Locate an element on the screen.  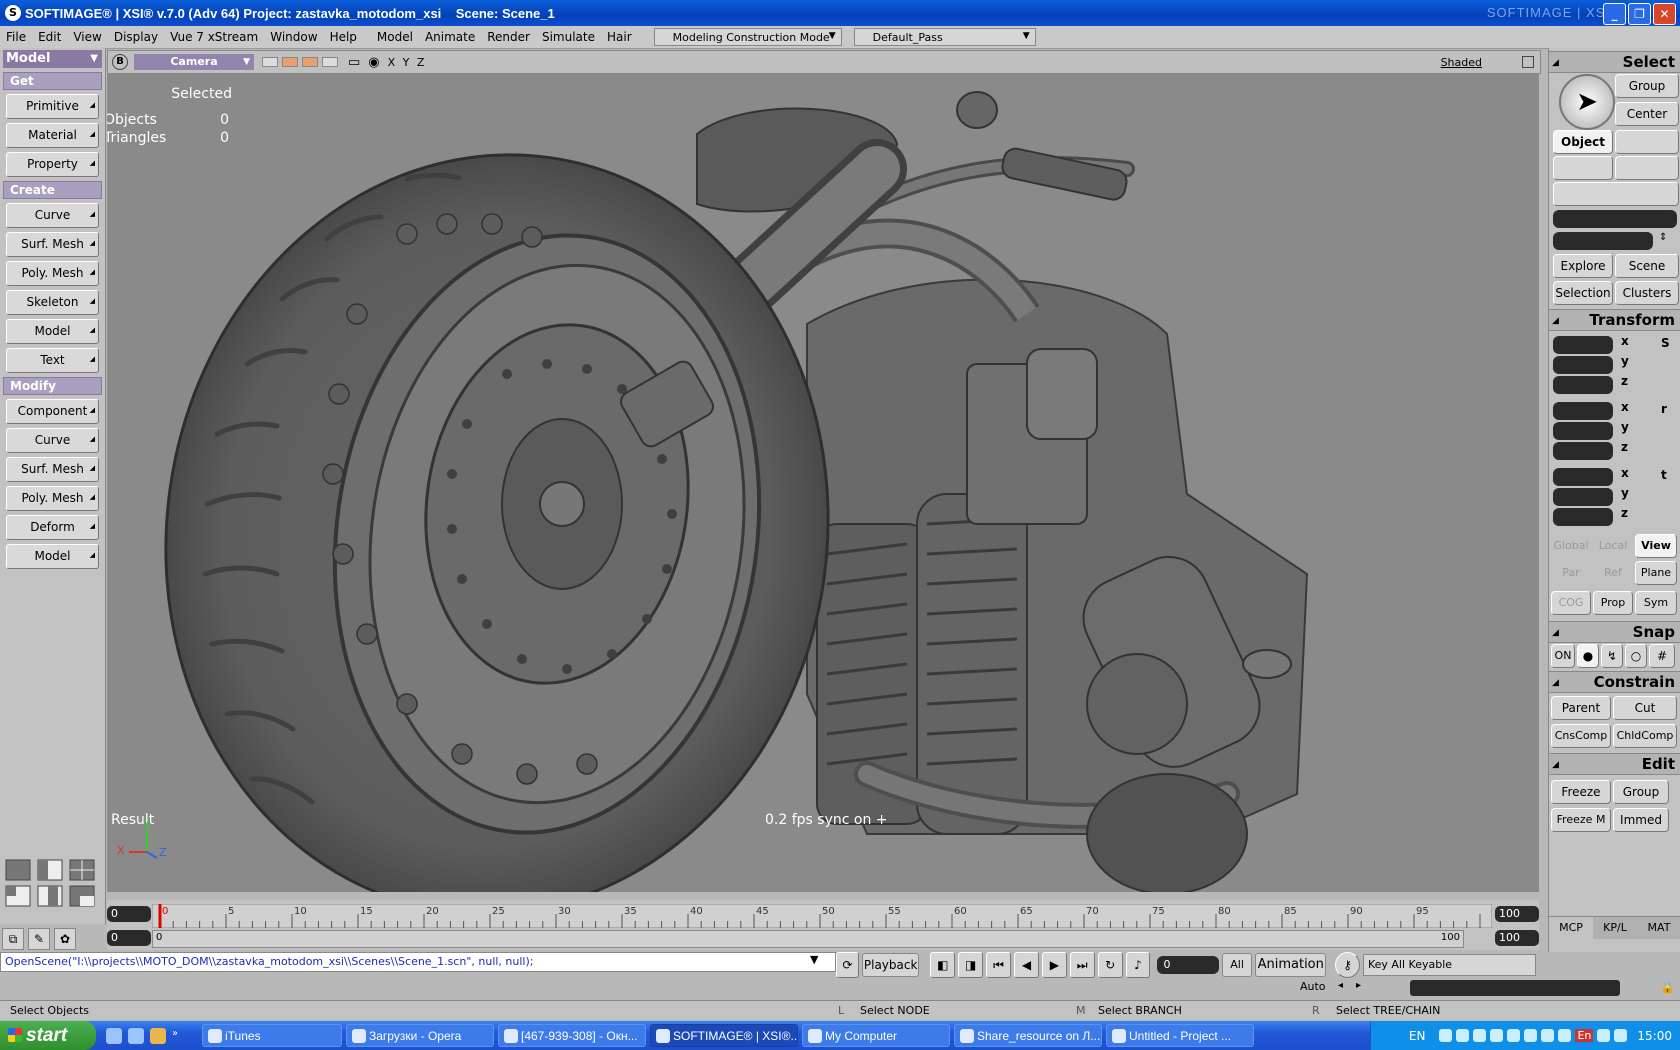
range-slider: 0 100 is located at coordinates (808, 939).